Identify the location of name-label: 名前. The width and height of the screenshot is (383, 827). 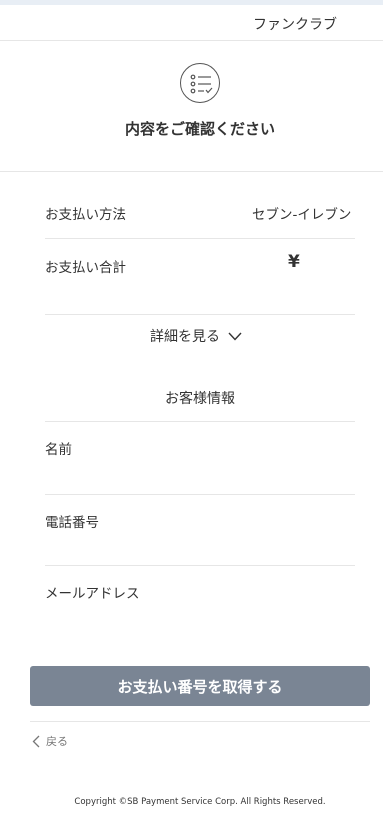
(58, 450).